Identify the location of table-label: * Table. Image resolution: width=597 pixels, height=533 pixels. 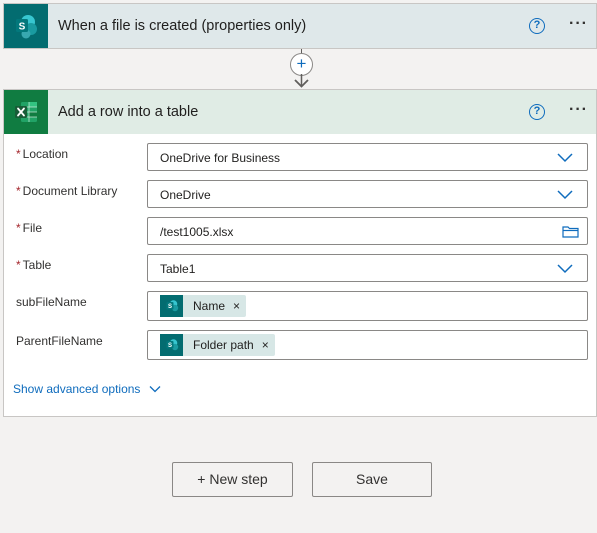
(34, 265).